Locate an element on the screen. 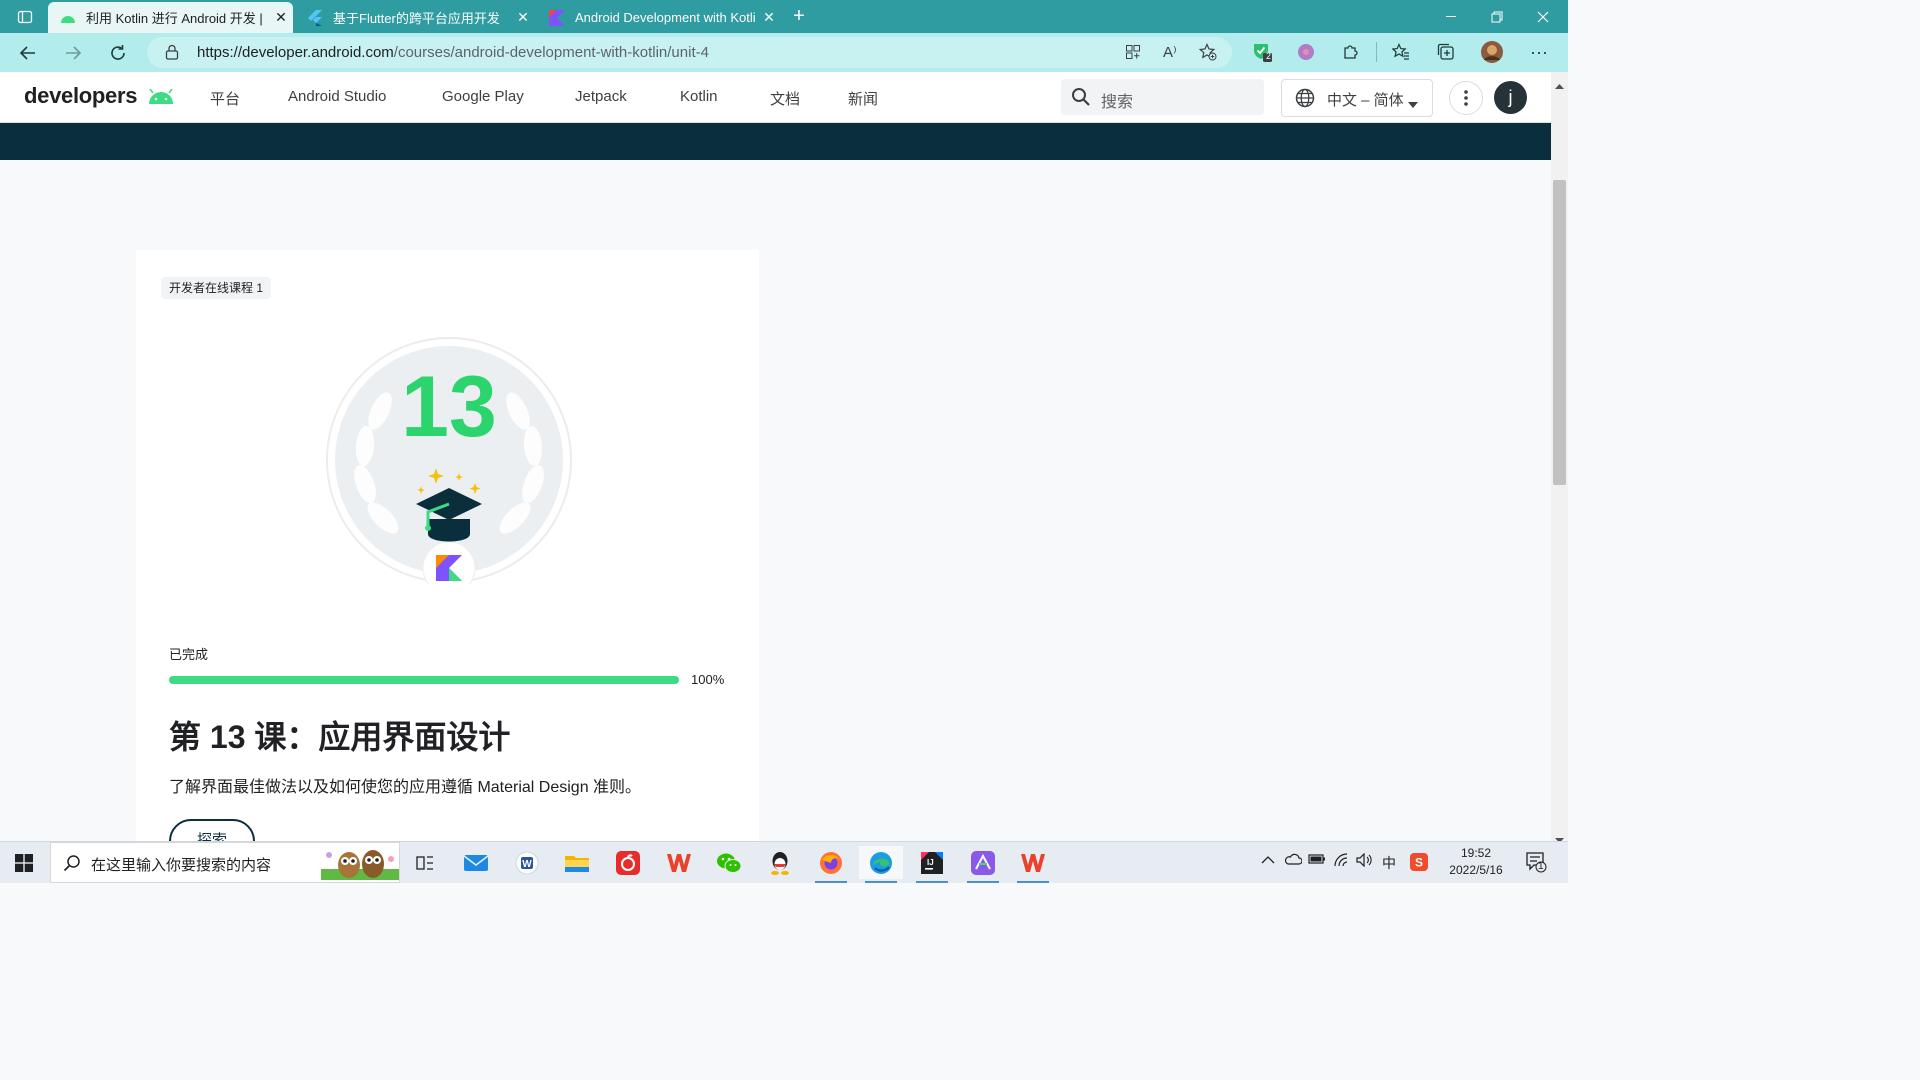 This screenshot has width=1920, height=1080. close-window-button is located at coordinates (1543, 16).